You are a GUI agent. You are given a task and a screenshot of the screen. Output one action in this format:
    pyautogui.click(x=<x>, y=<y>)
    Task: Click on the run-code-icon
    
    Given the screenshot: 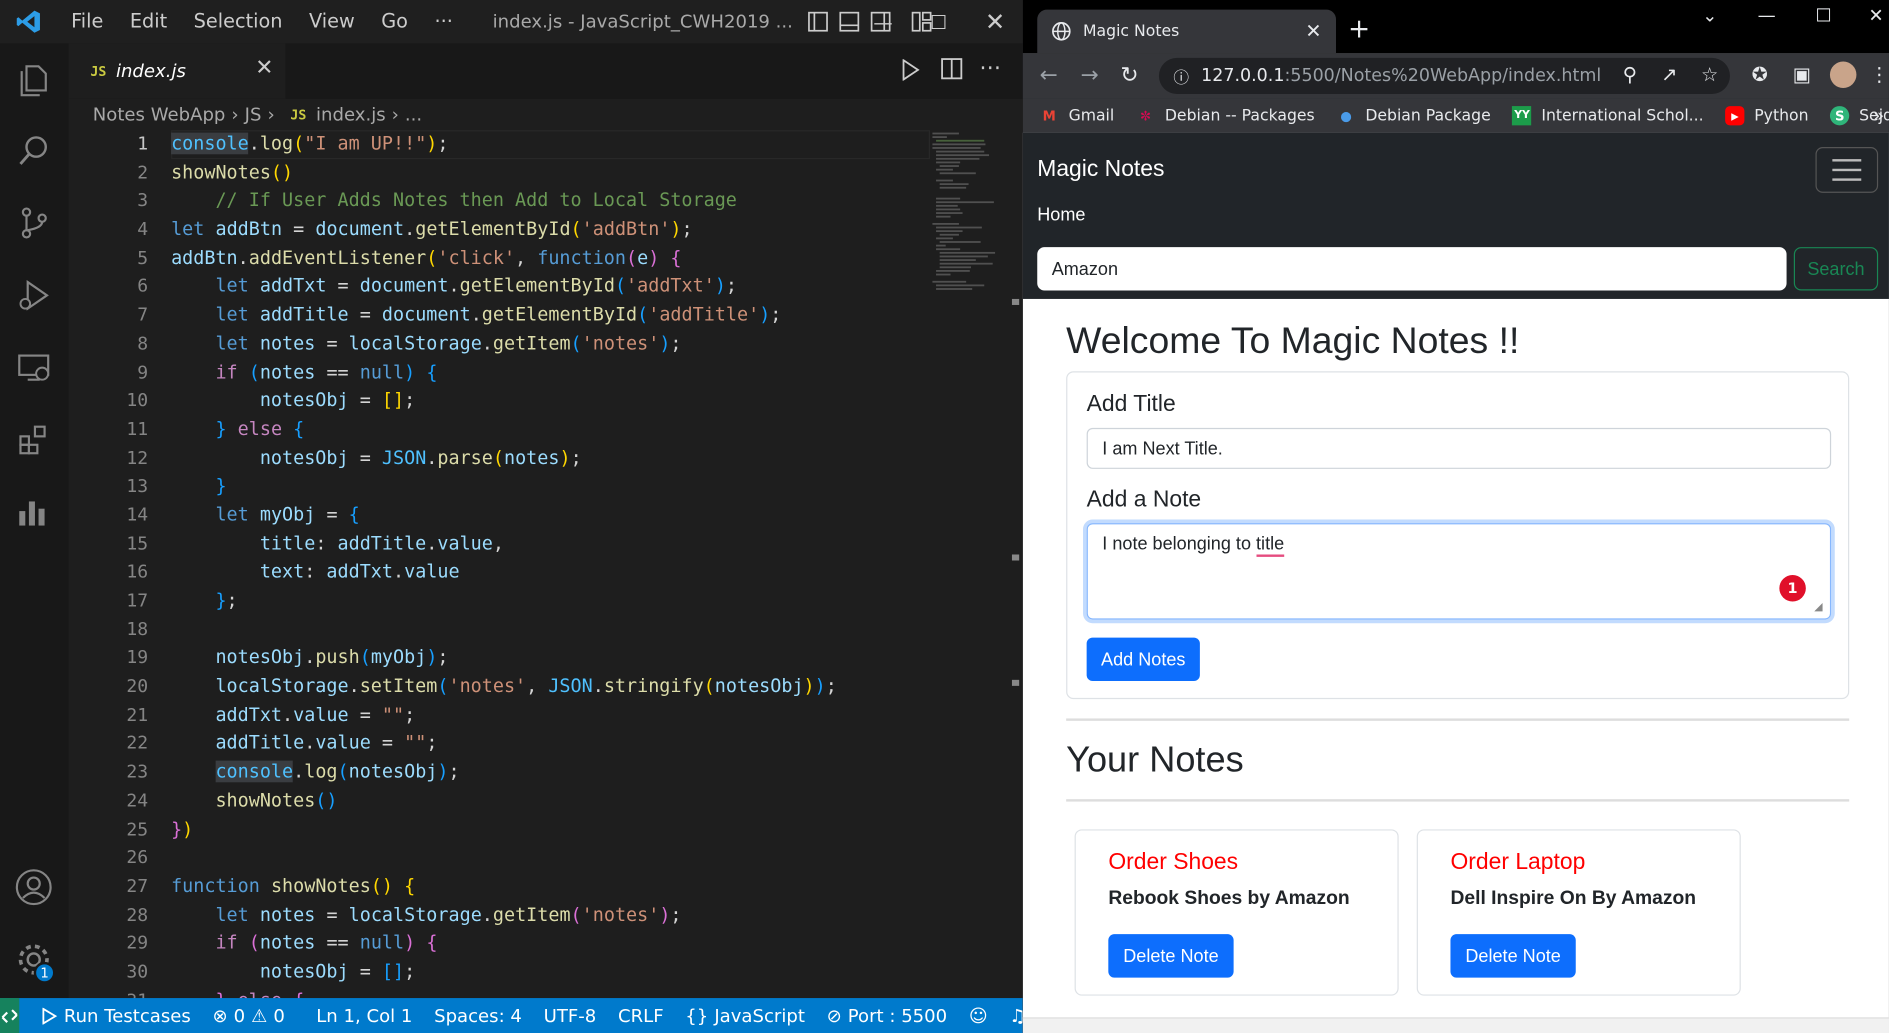 What is the action you would take?
    pyautogui.click(x=910, y=70)
    